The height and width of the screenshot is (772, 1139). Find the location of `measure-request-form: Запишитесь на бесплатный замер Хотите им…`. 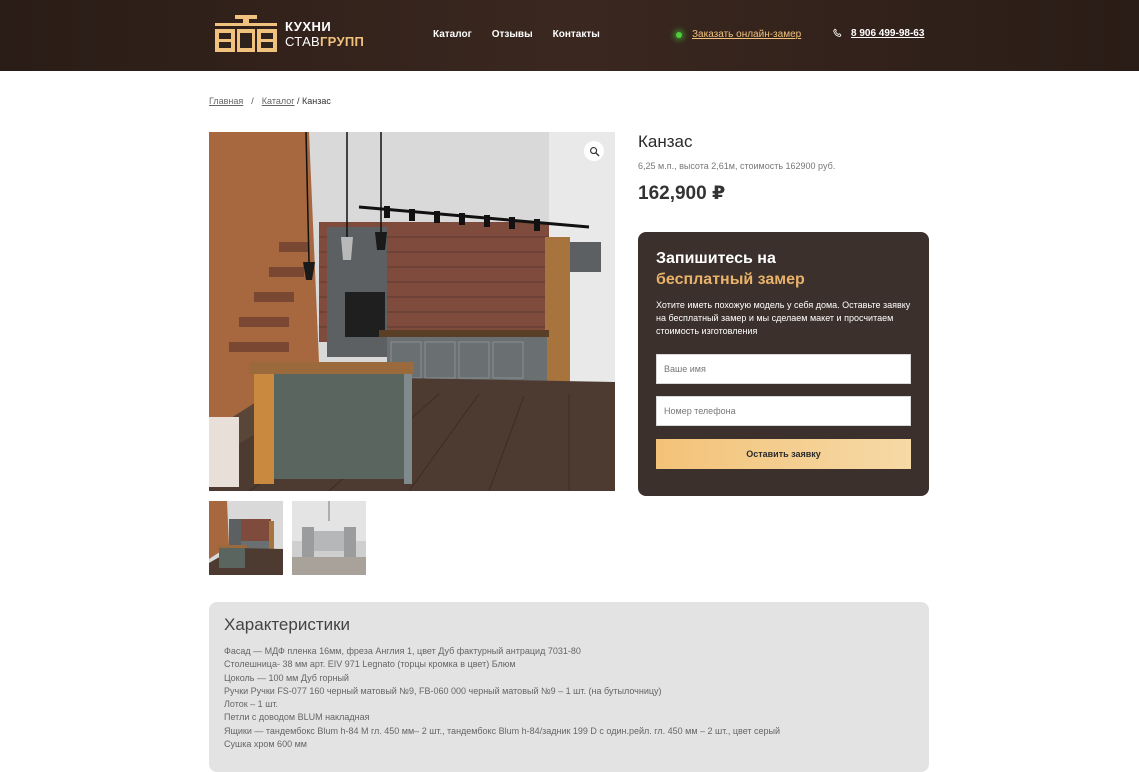

measure-request-form: Запишитесь на бесплатный замер Хотите им… is located at coordinates (783, 364).